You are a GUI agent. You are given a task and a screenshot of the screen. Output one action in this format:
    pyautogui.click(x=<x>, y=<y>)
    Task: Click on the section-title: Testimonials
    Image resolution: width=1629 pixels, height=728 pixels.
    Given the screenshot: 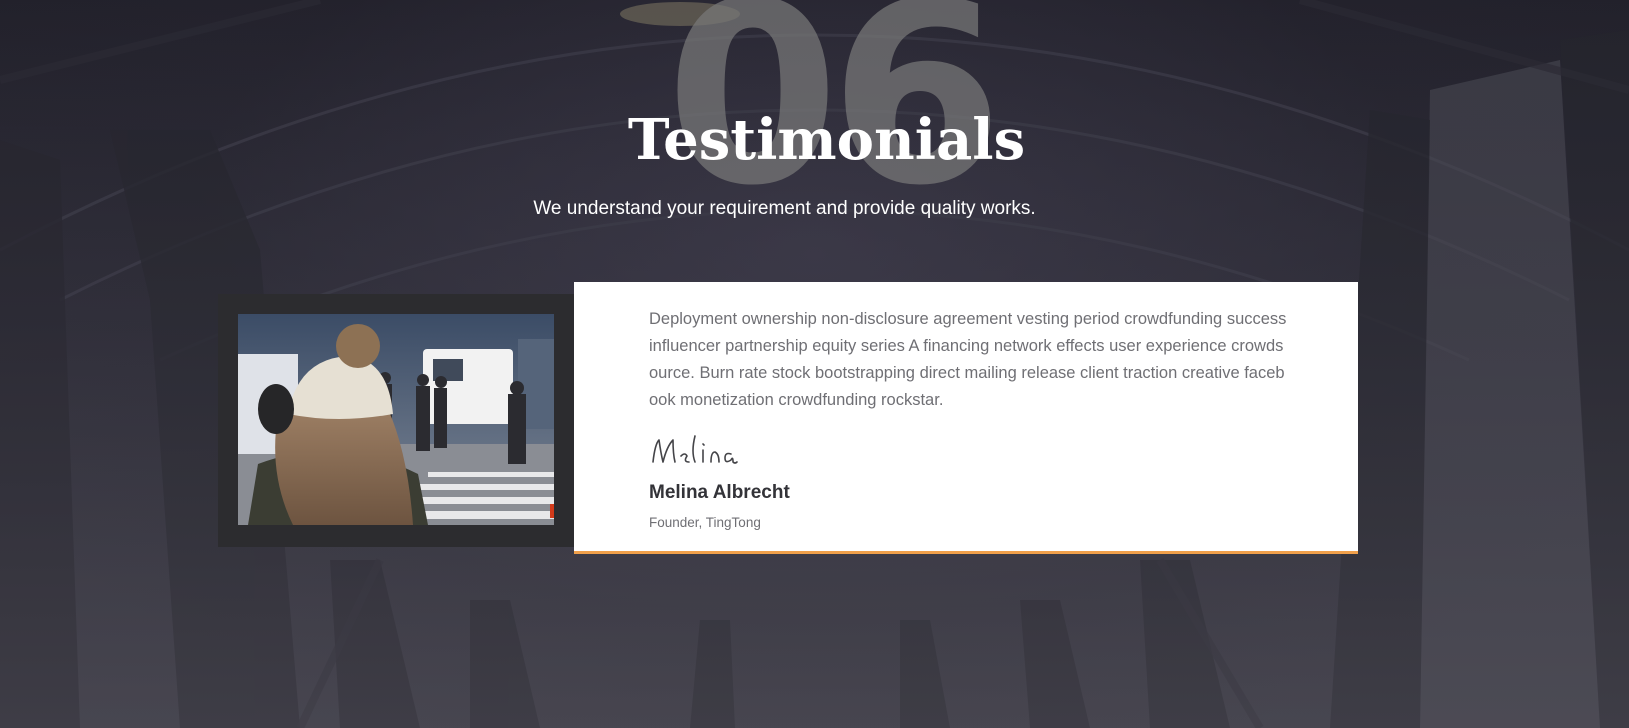 What is the action you would take?
    pyautogui.click(x=826, y=140)
    